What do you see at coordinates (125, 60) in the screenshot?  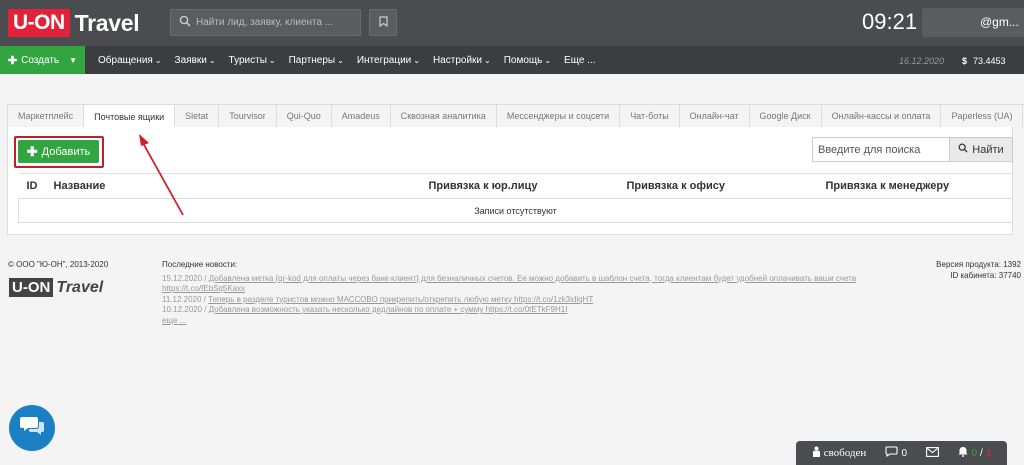 I see `nav-item-label: Обращения` at bounding box center [125, 60].